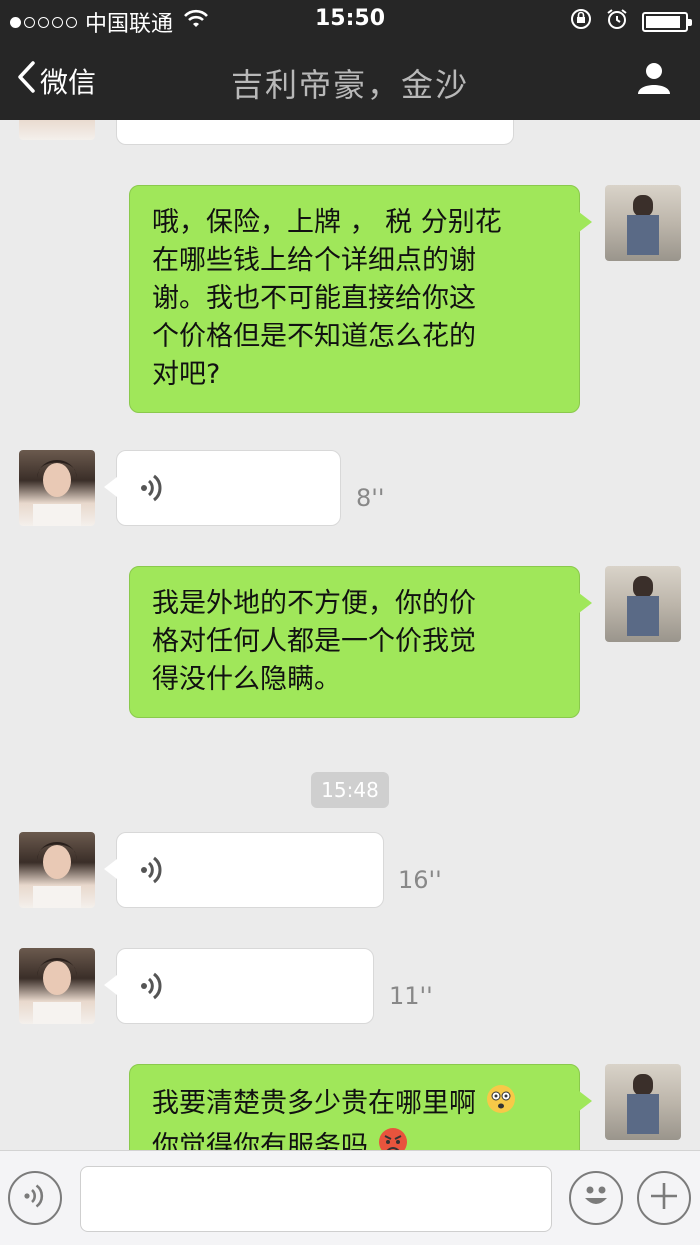 Image resolution: width=700 pixels, height=1245 pixels. Describe the element at coordinates (654, 80) in the screenshot. I see `person-icon` at that location.